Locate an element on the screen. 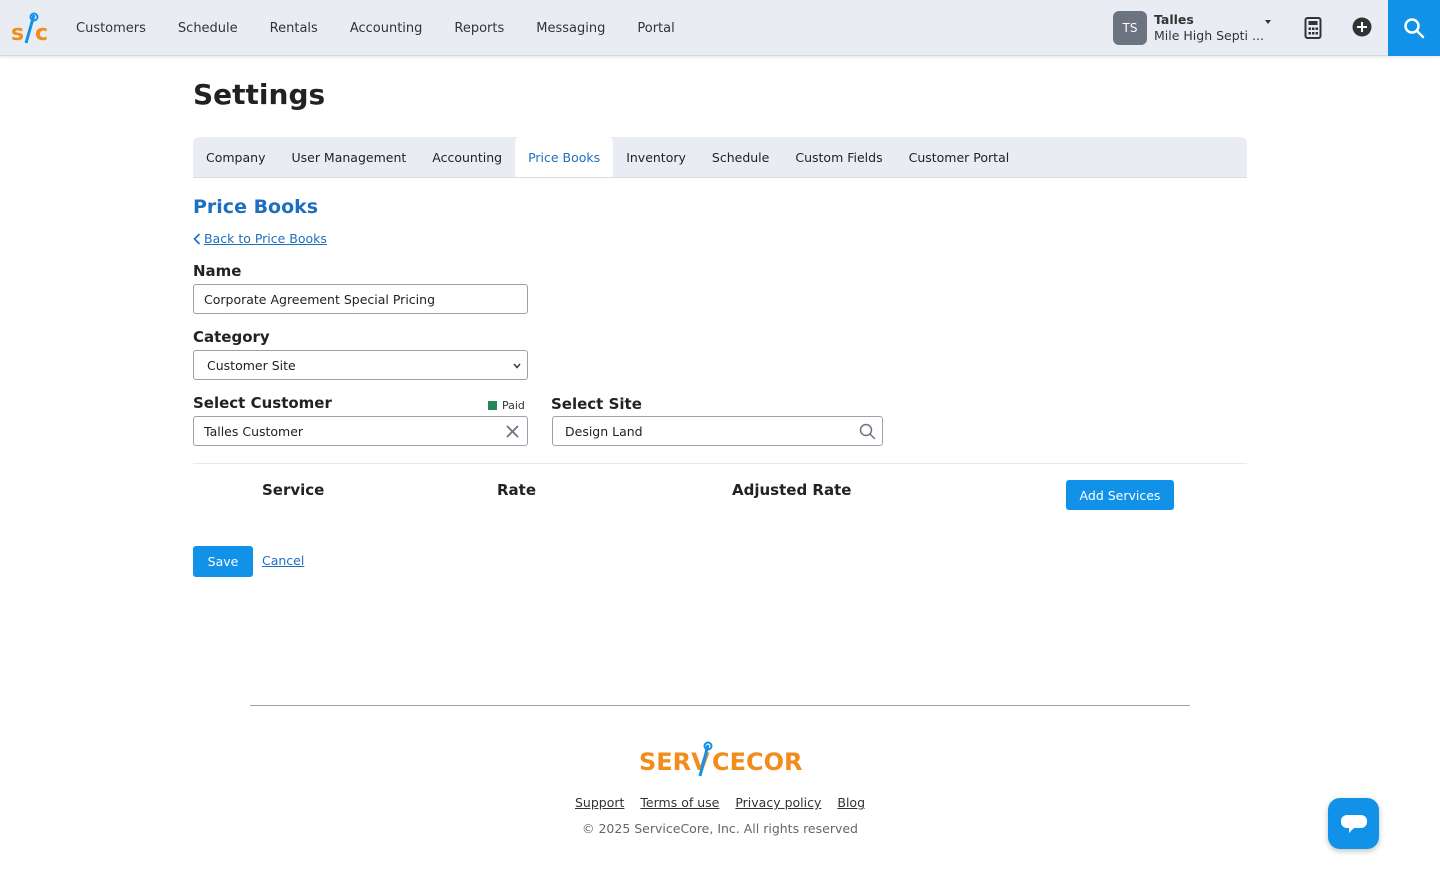  category-select-value: Customer Site is located at coordinates (251, 365).